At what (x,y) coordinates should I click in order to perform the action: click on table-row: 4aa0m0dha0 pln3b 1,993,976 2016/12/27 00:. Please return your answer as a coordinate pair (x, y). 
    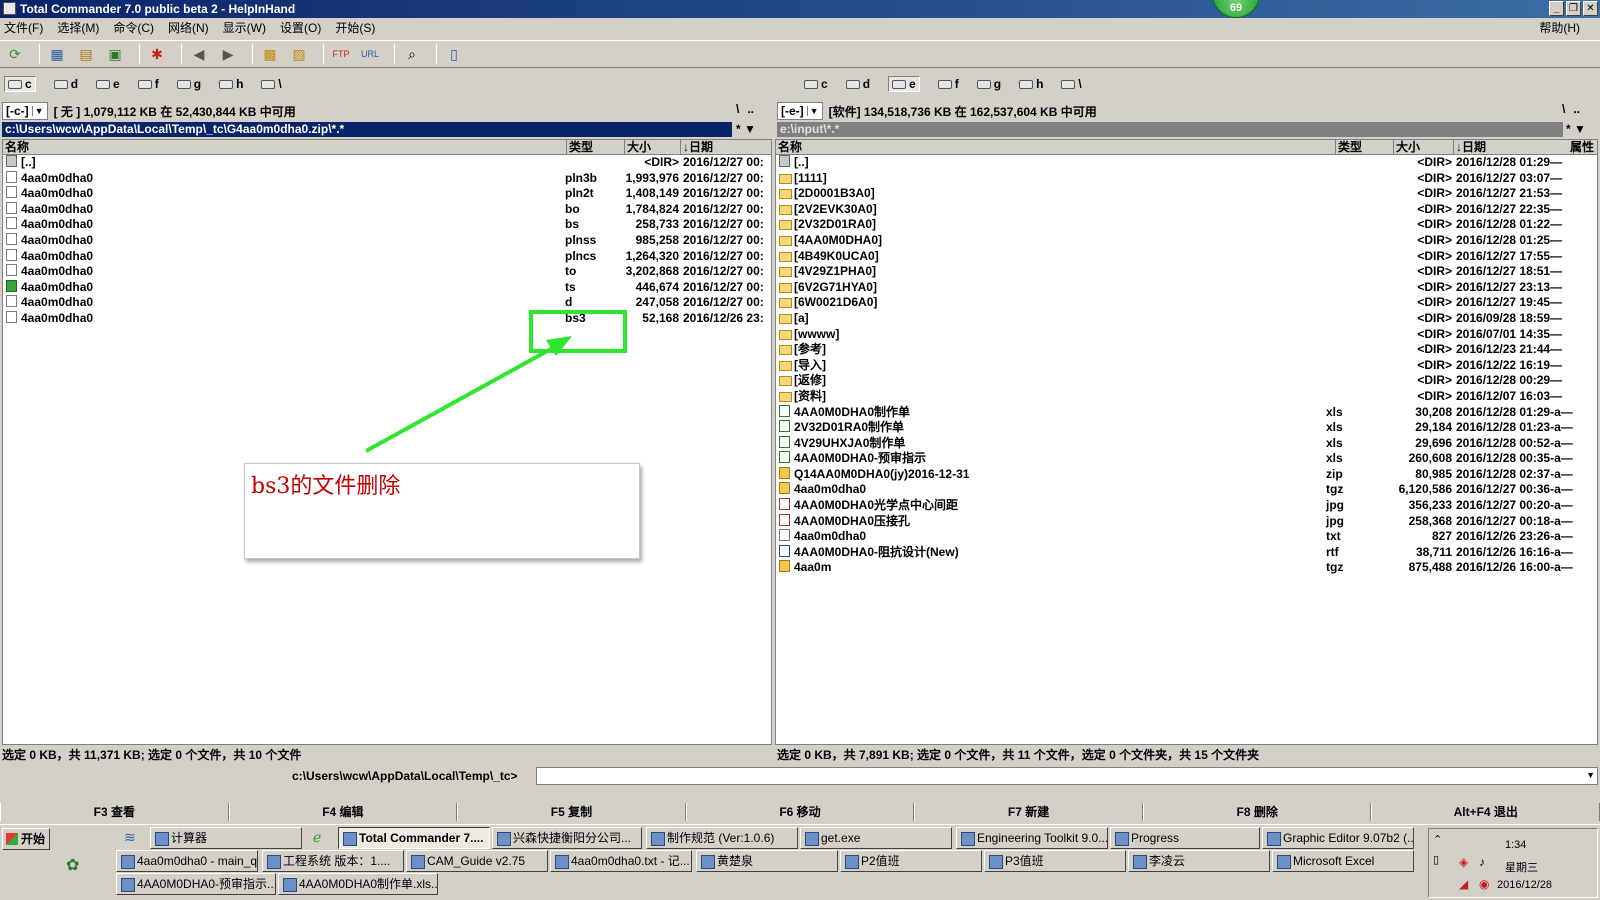
    Looking at the image, I should click on (387, 178).